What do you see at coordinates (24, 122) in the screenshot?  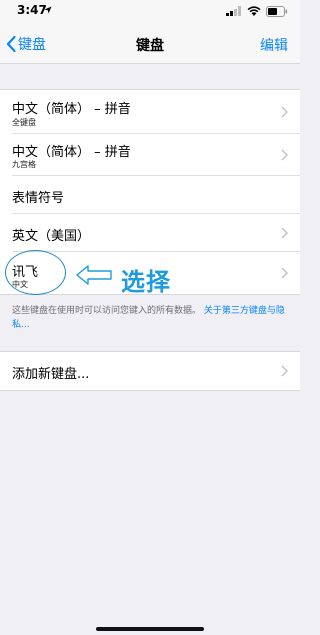 I see `keyboard-row-subtitle: 全键盘` at bounding box center [24, 122].